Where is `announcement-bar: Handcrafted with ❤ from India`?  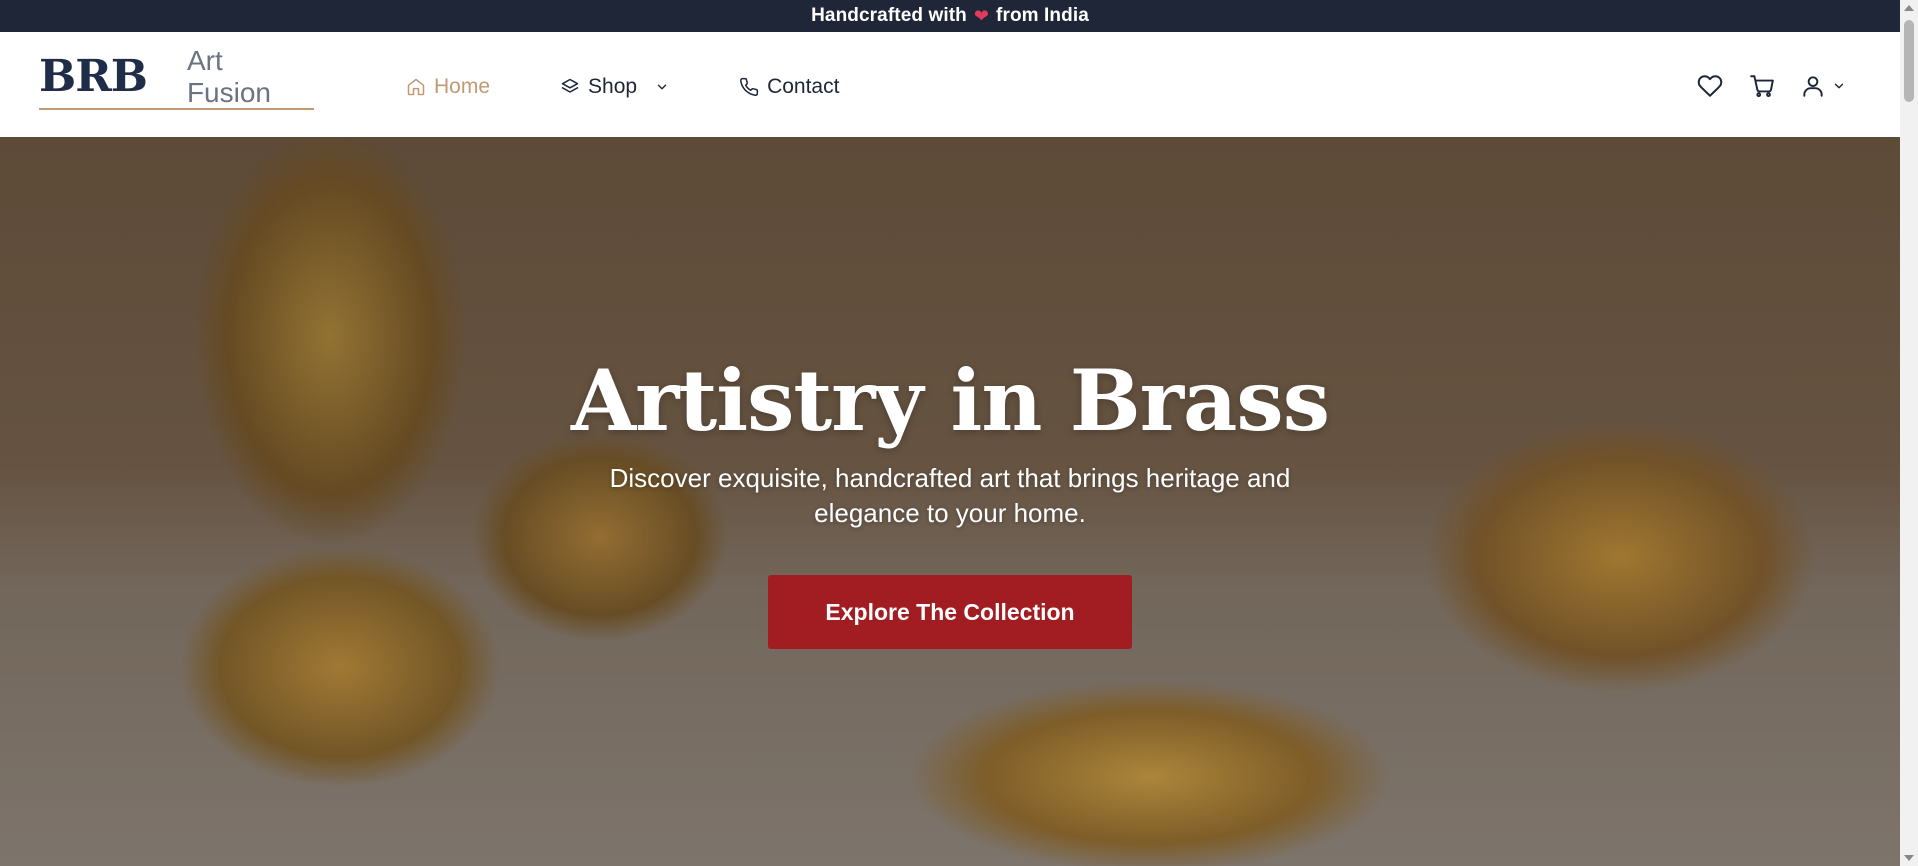
announcement-bar: Handcrafted with ❤ from India is located at coordinates (950, 16).